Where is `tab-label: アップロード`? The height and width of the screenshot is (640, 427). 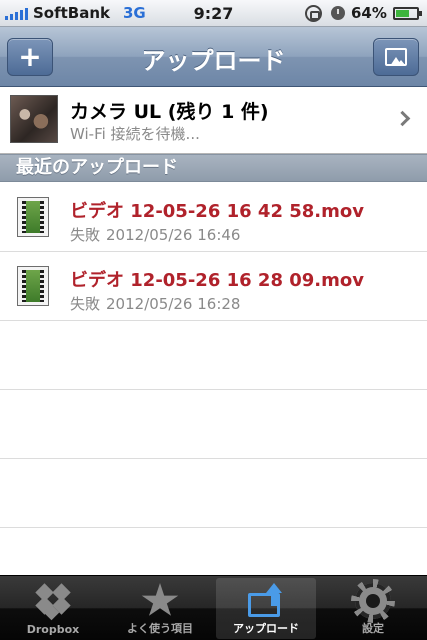 tab-label: アップロード is located at coordinates (266, 628).